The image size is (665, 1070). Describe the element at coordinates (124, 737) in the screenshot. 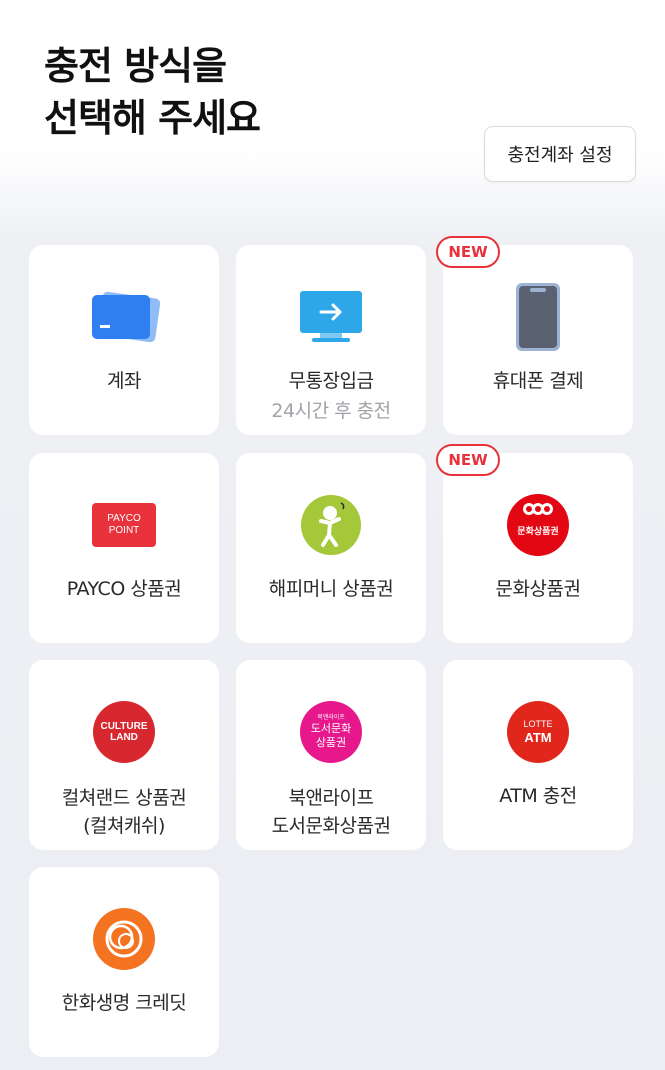

I see `cultureland-icon-text: LAND` at that location.